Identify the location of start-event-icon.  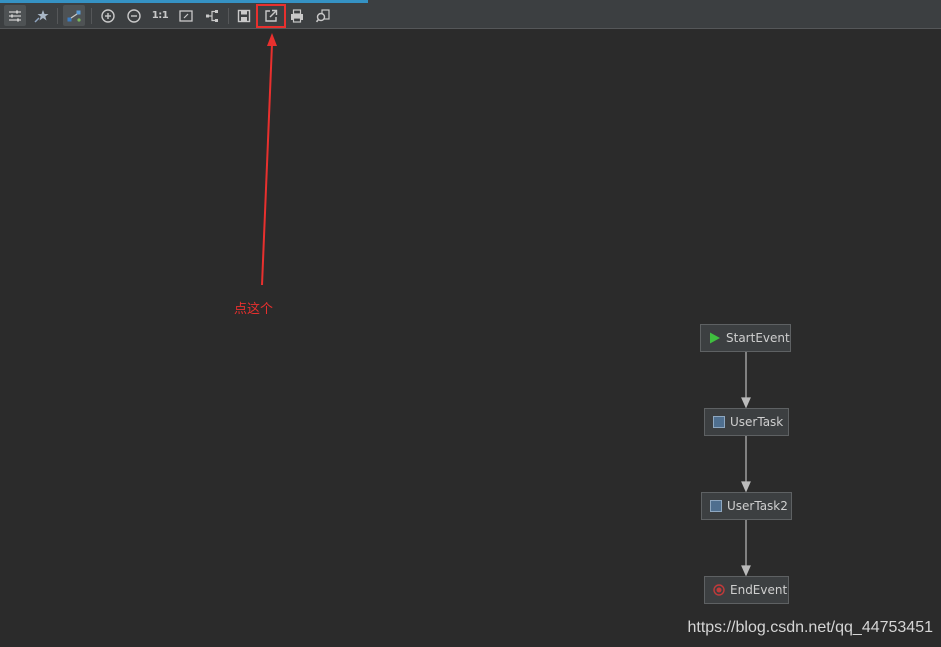
(715, 338).